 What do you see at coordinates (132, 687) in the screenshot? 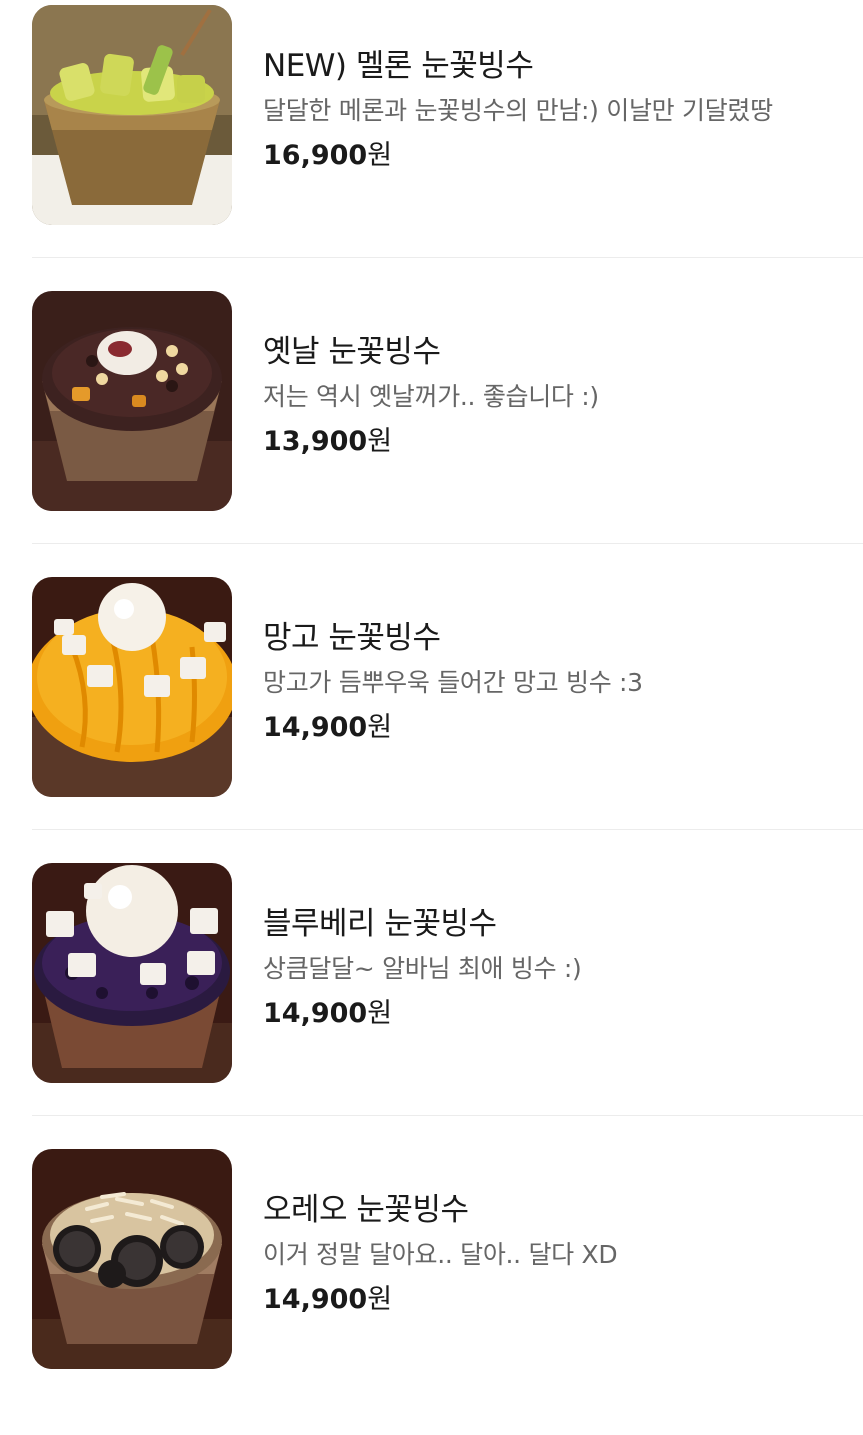
I see `mango-bingsu-photo` at bounding box center [132, 687].